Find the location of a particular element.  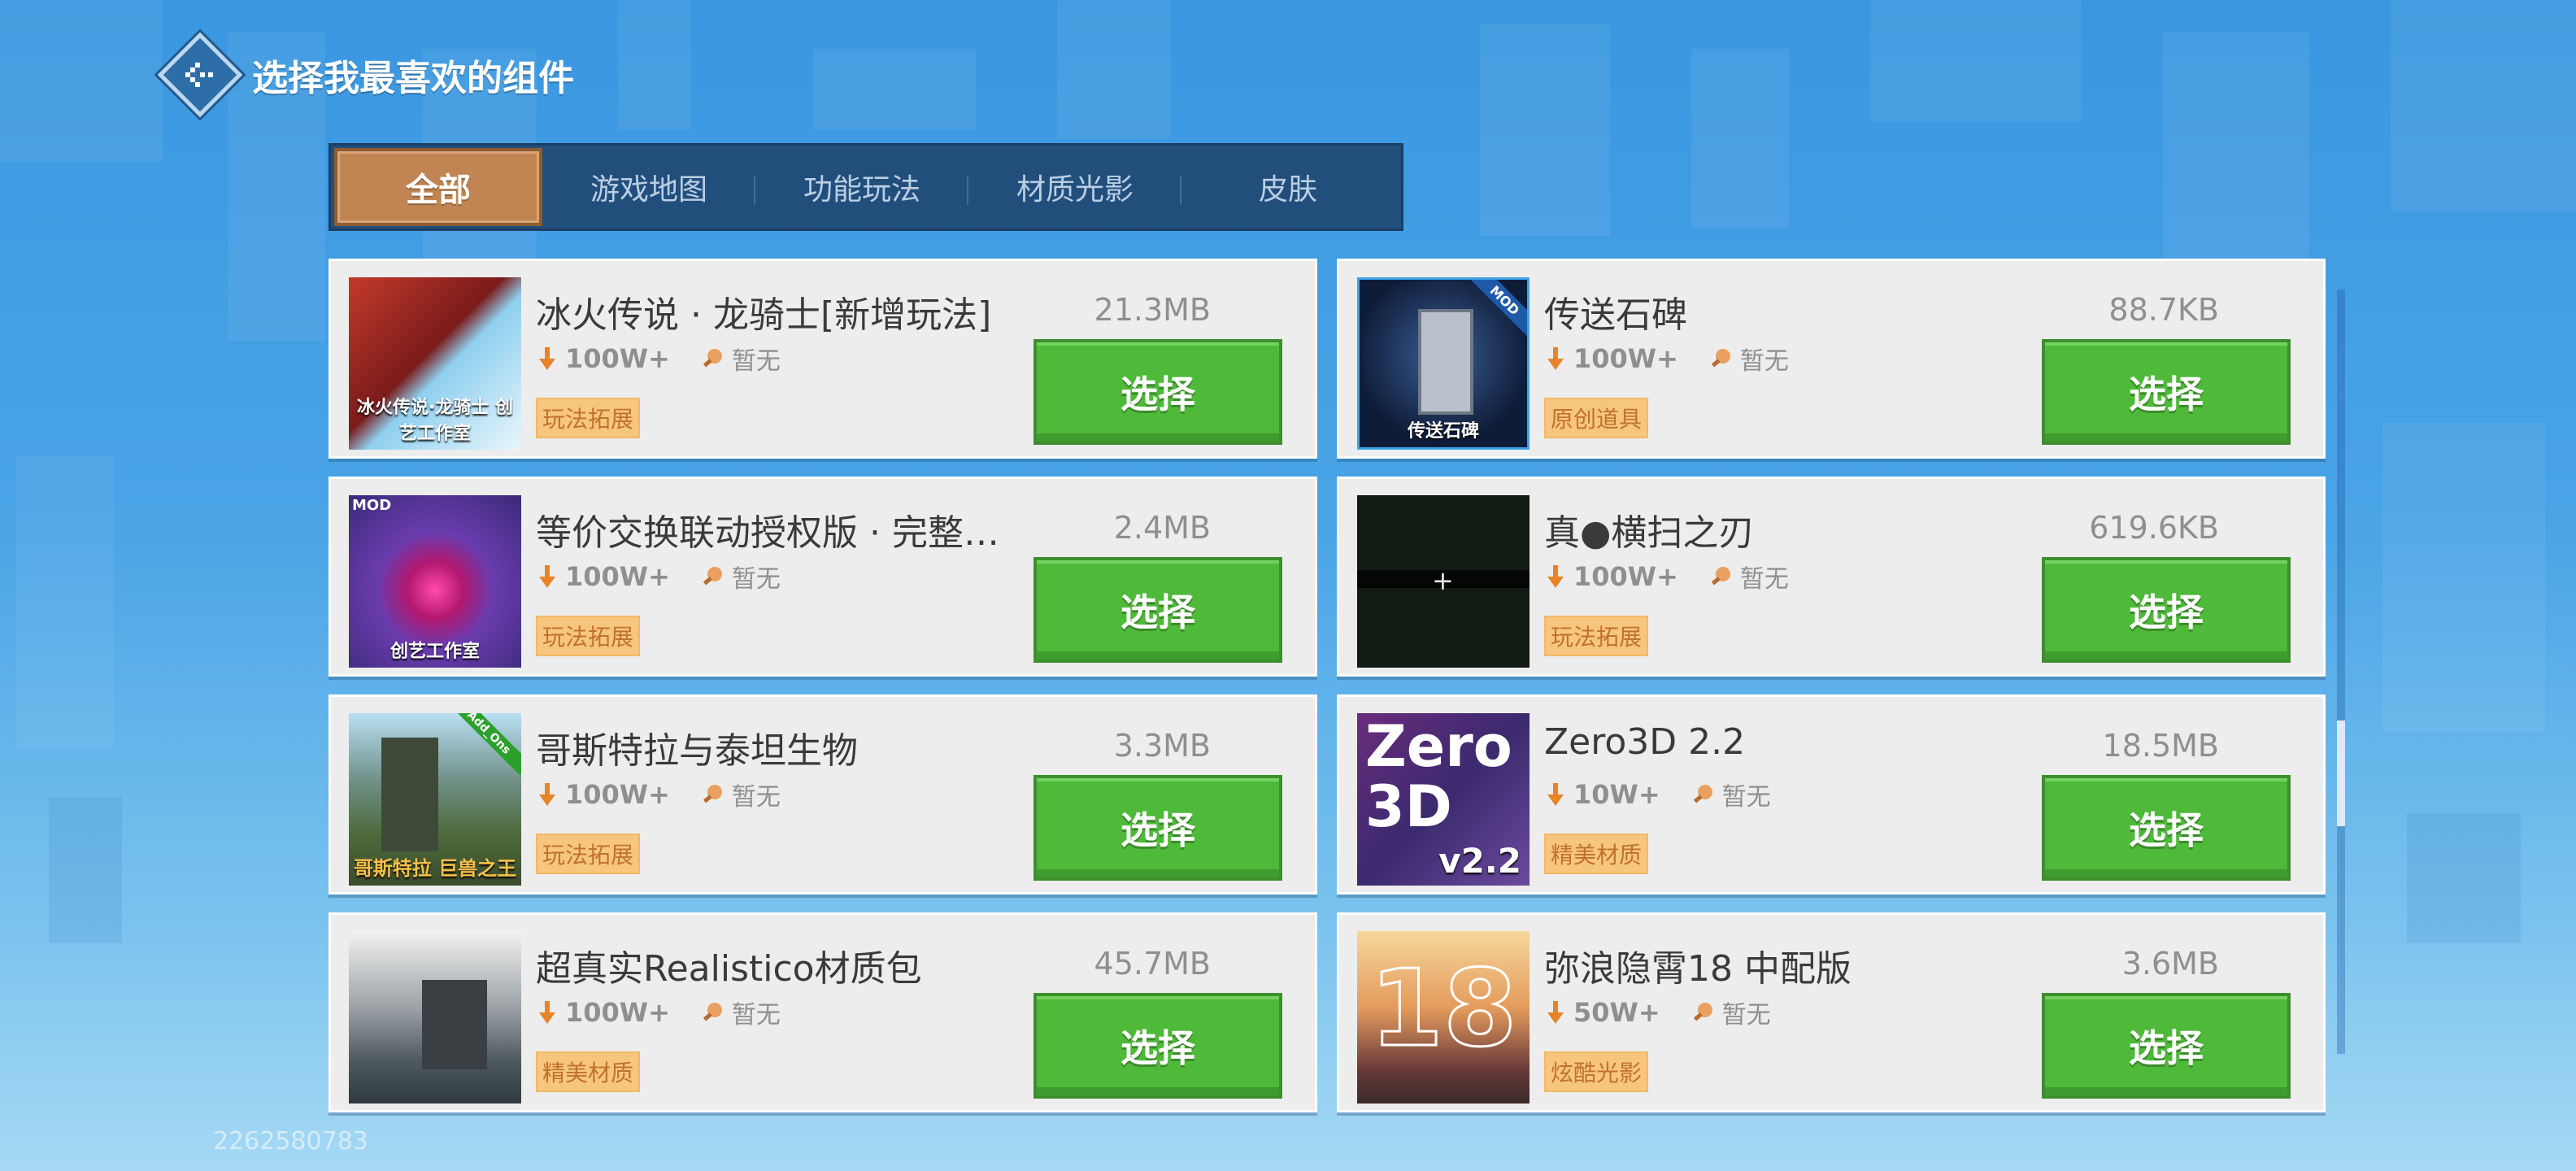

sword-icon: + is located at coordinates (1443, 581).